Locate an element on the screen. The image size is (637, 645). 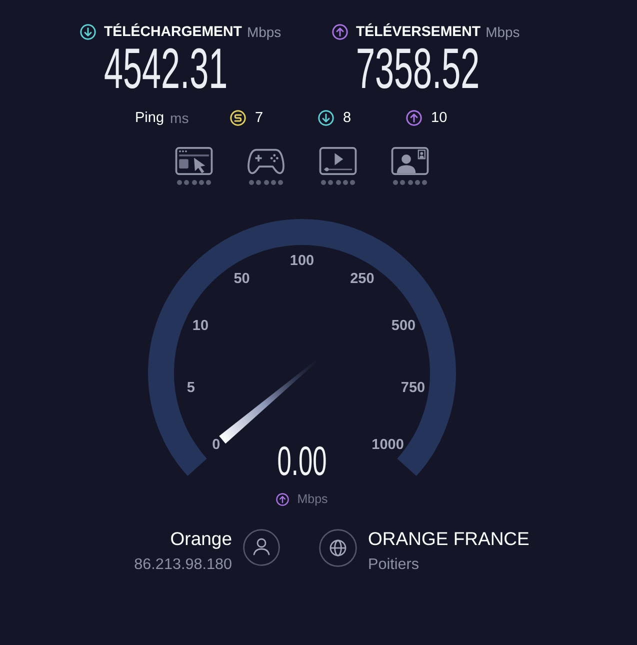
ping-unit: ms is located at coordinates (179, 118).